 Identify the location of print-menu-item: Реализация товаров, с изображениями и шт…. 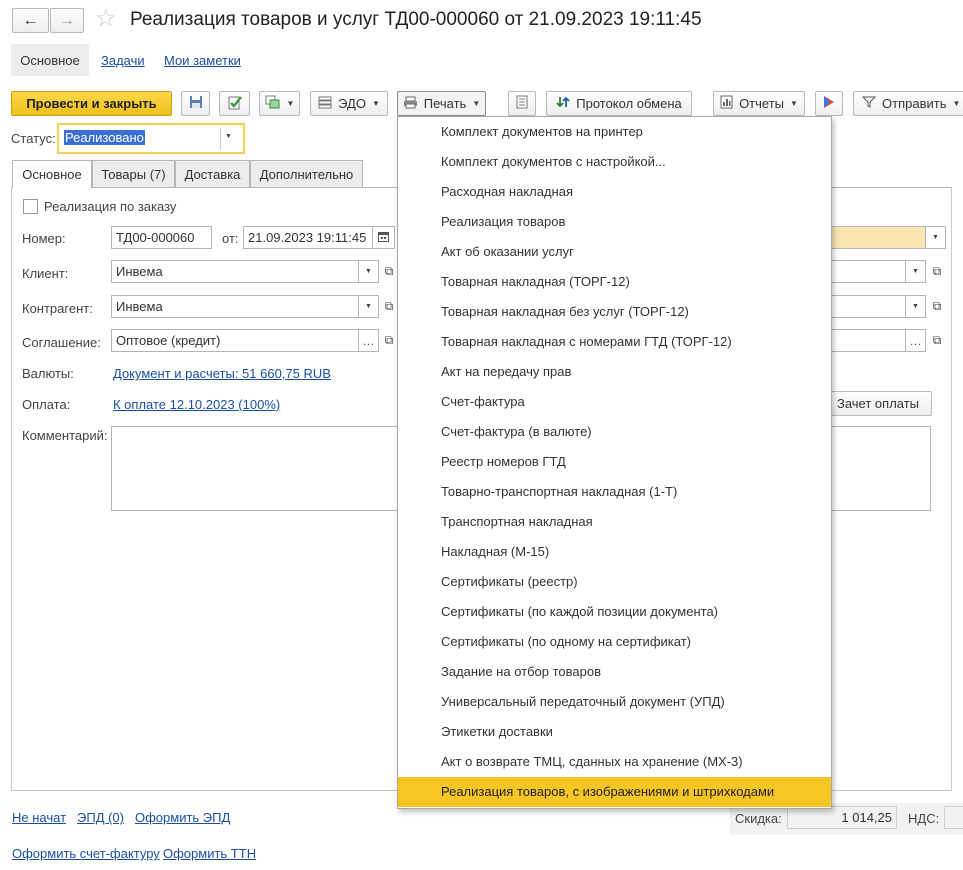
(614, 792).